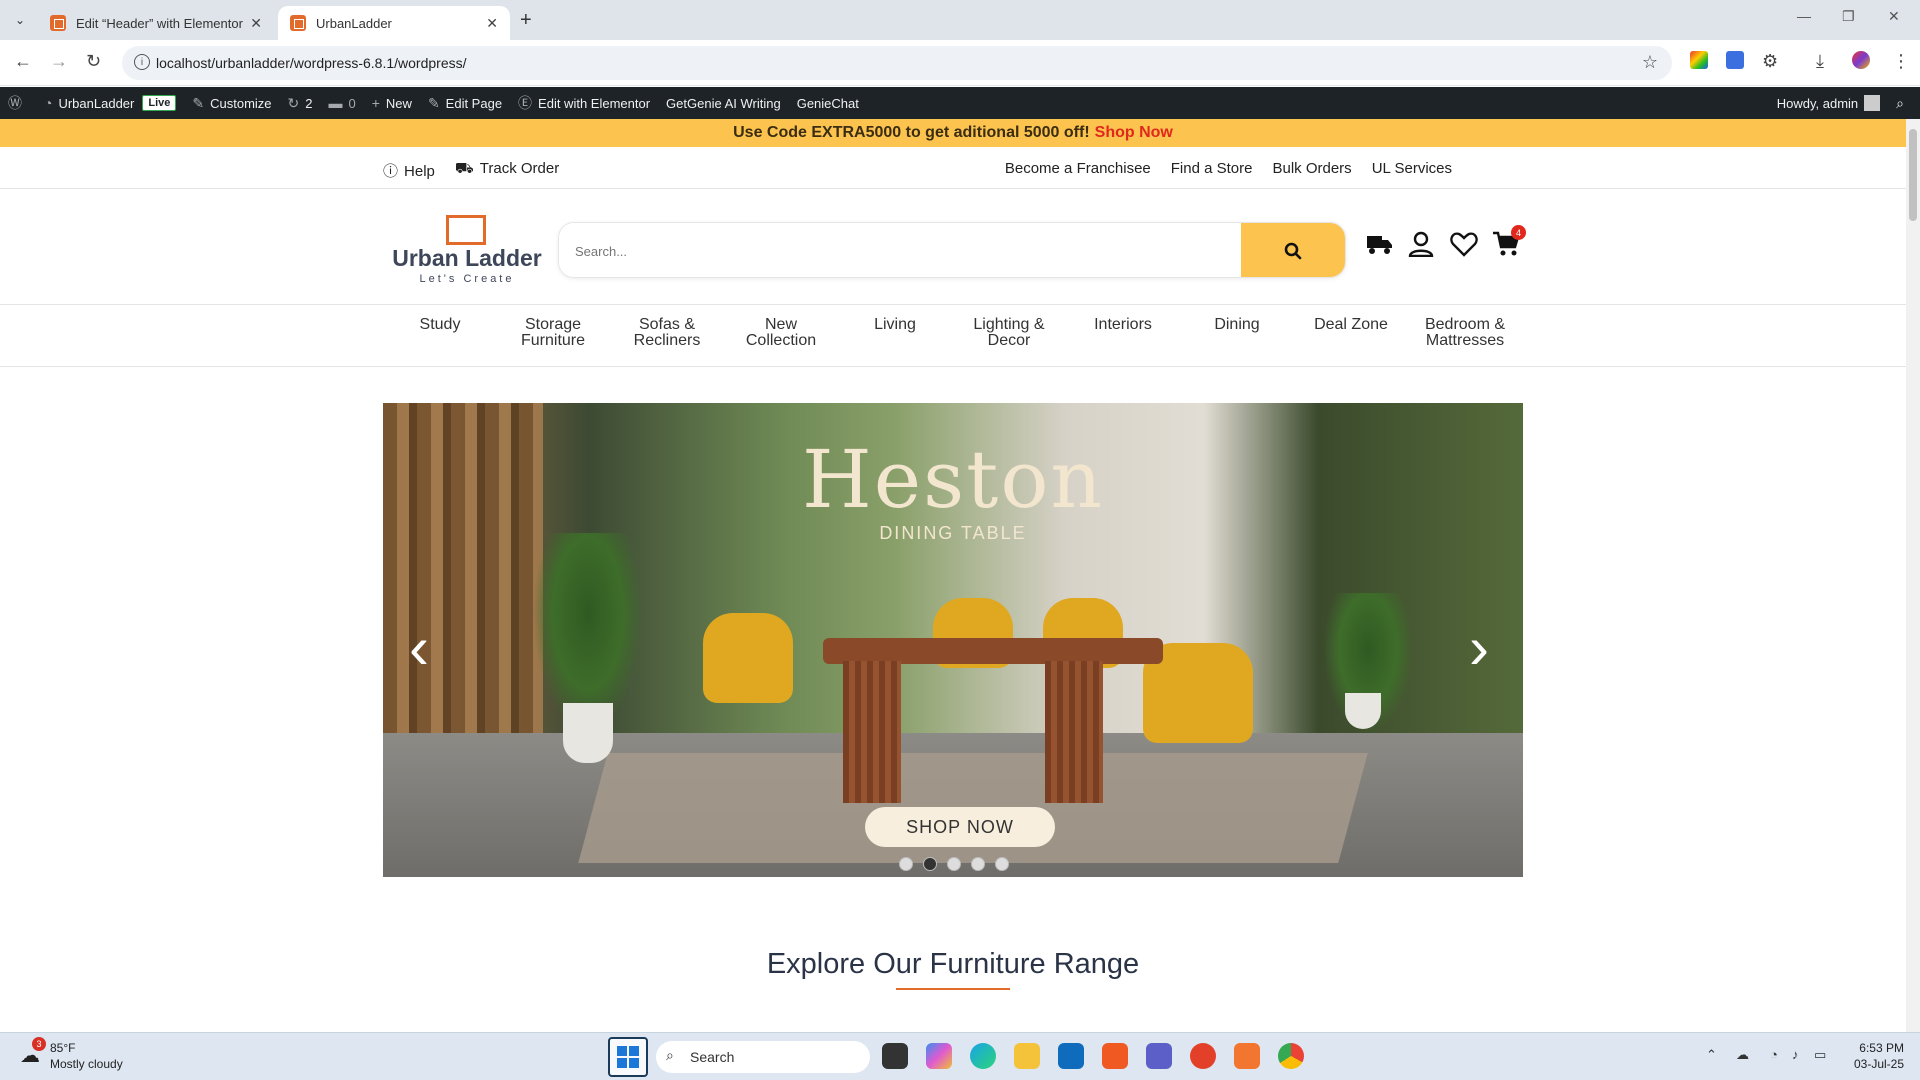  Describe the element at coordinates (960, 827) in the screenshot. I see `shop-now-button: SHOP NOW` at that location.